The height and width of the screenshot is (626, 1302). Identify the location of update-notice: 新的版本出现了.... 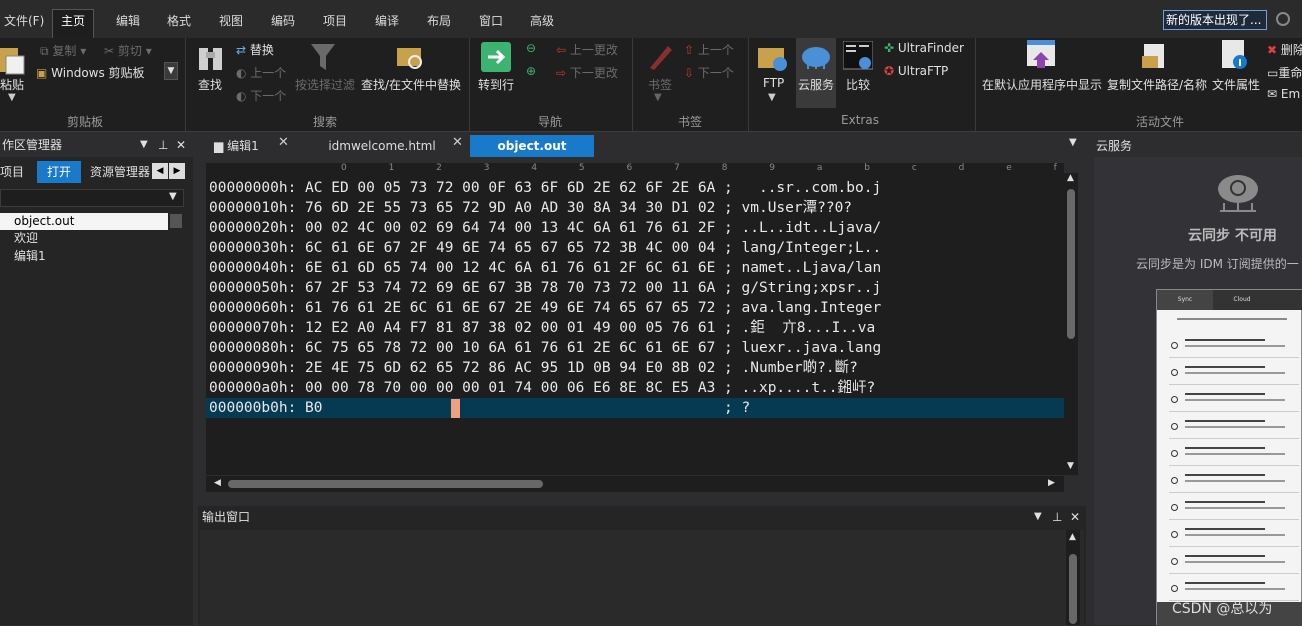
(1215, 20).